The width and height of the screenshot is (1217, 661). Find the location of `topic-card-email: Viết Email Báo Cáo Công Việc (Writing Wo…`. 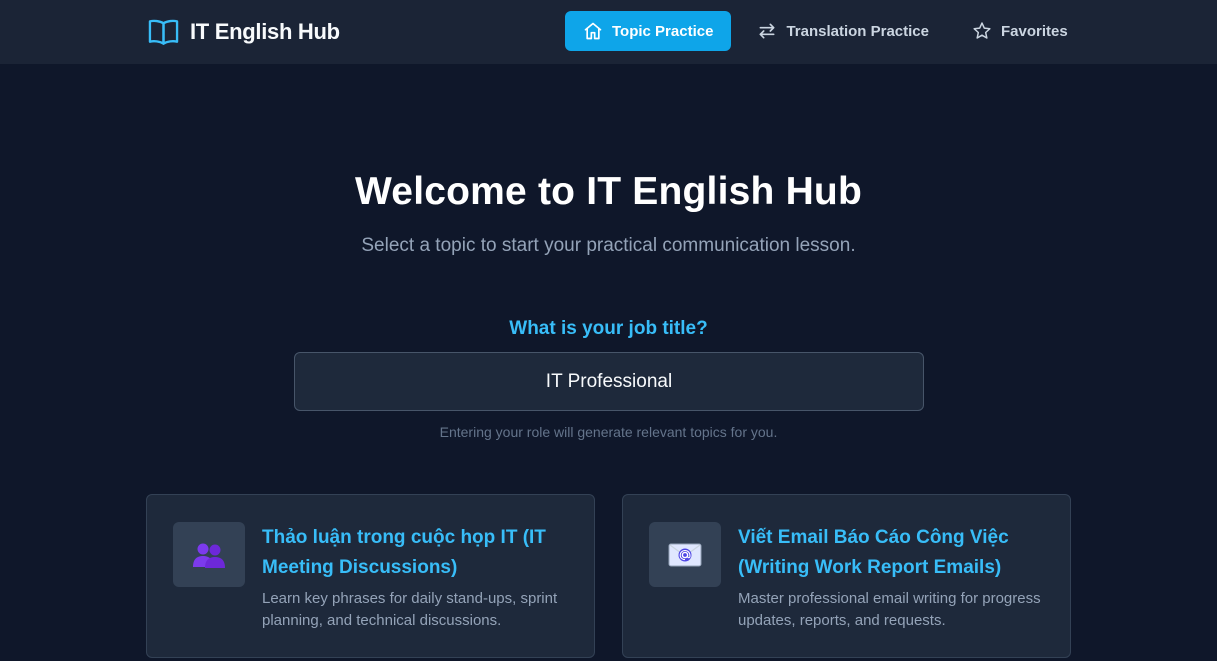

topic-card-email: Viết Email Báo Cáo Công Việc (Writing Wo… is located at coordinates (846, 576).